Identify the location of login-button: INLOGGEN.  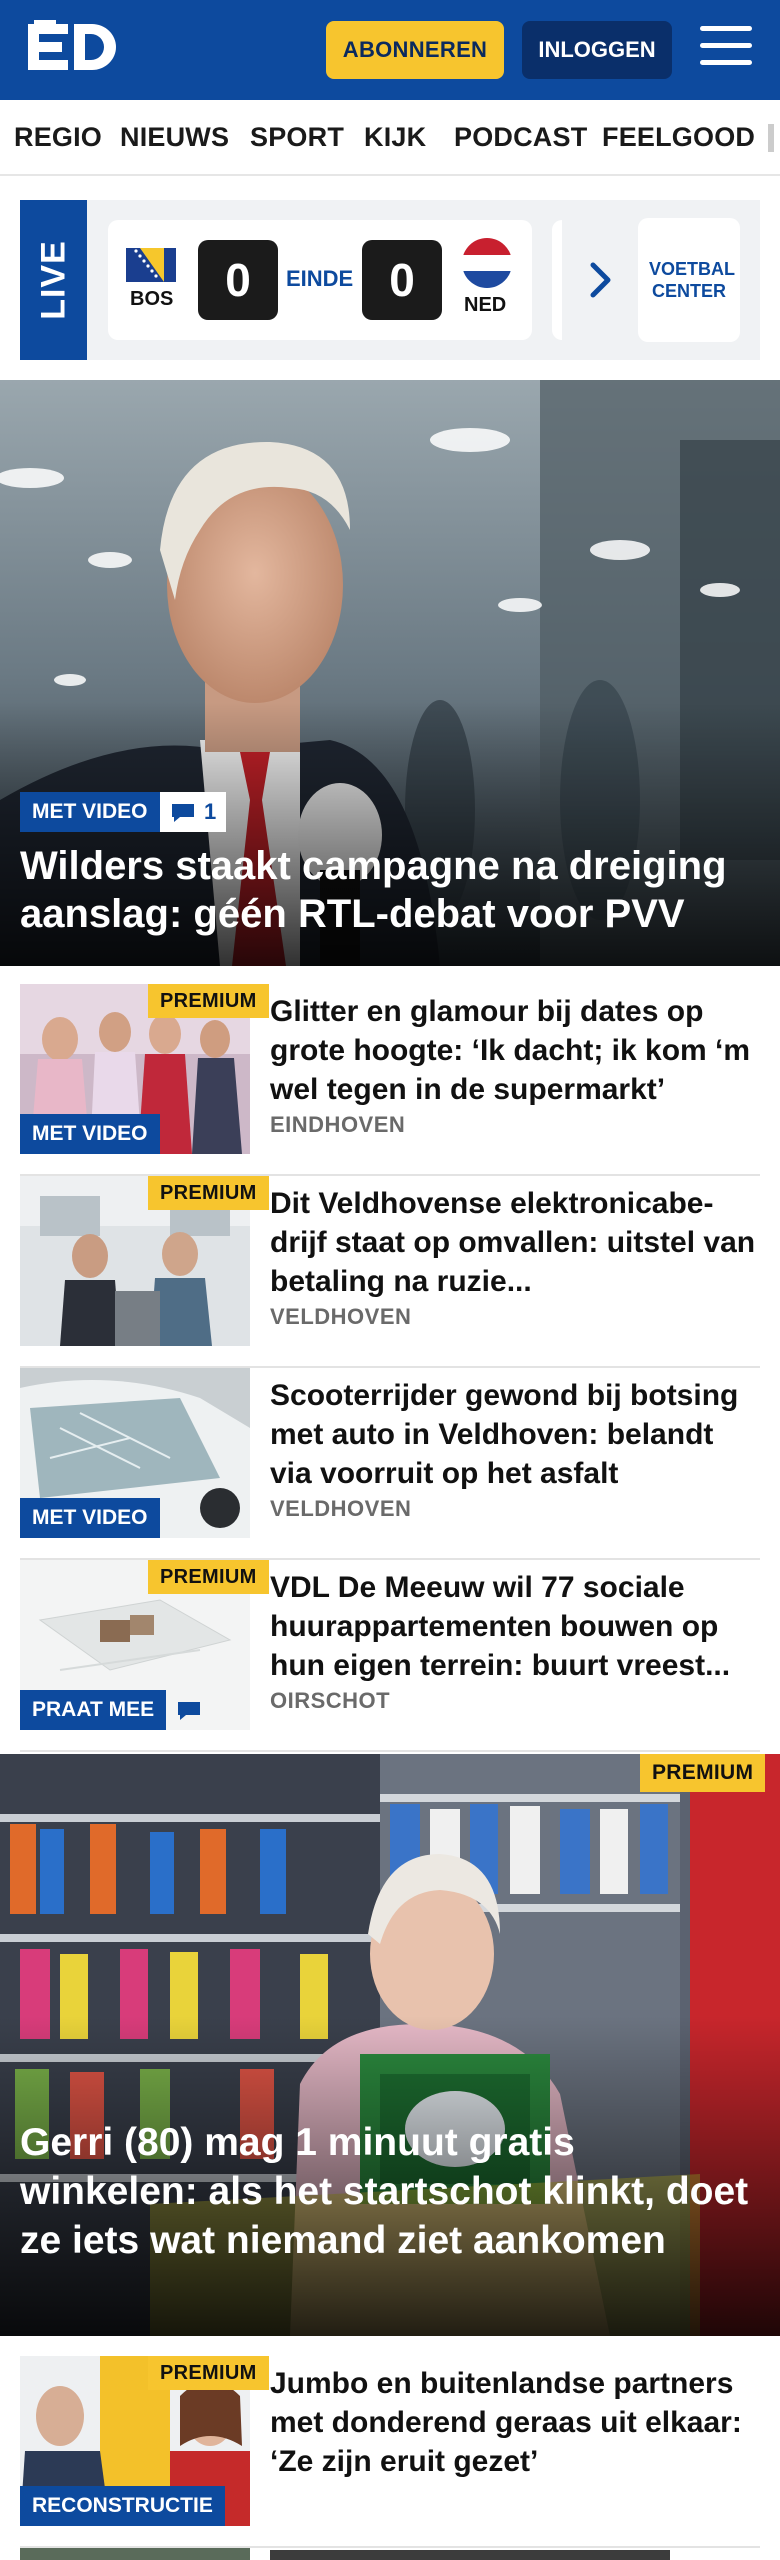
(597, 50).